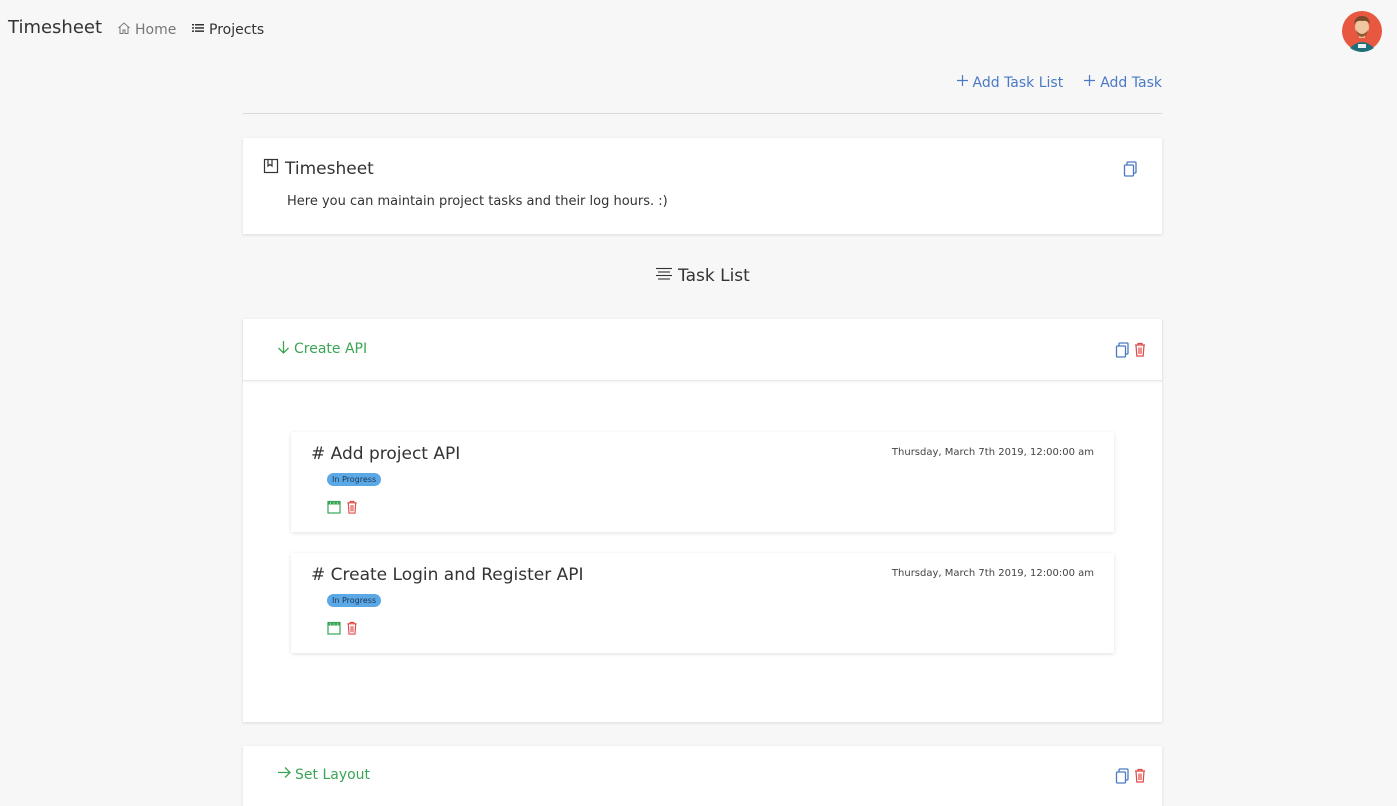 The height and width of the screenshot is (806, 1397). I want to click on add-task-list-label: Add Task List, so click(1018, 82).